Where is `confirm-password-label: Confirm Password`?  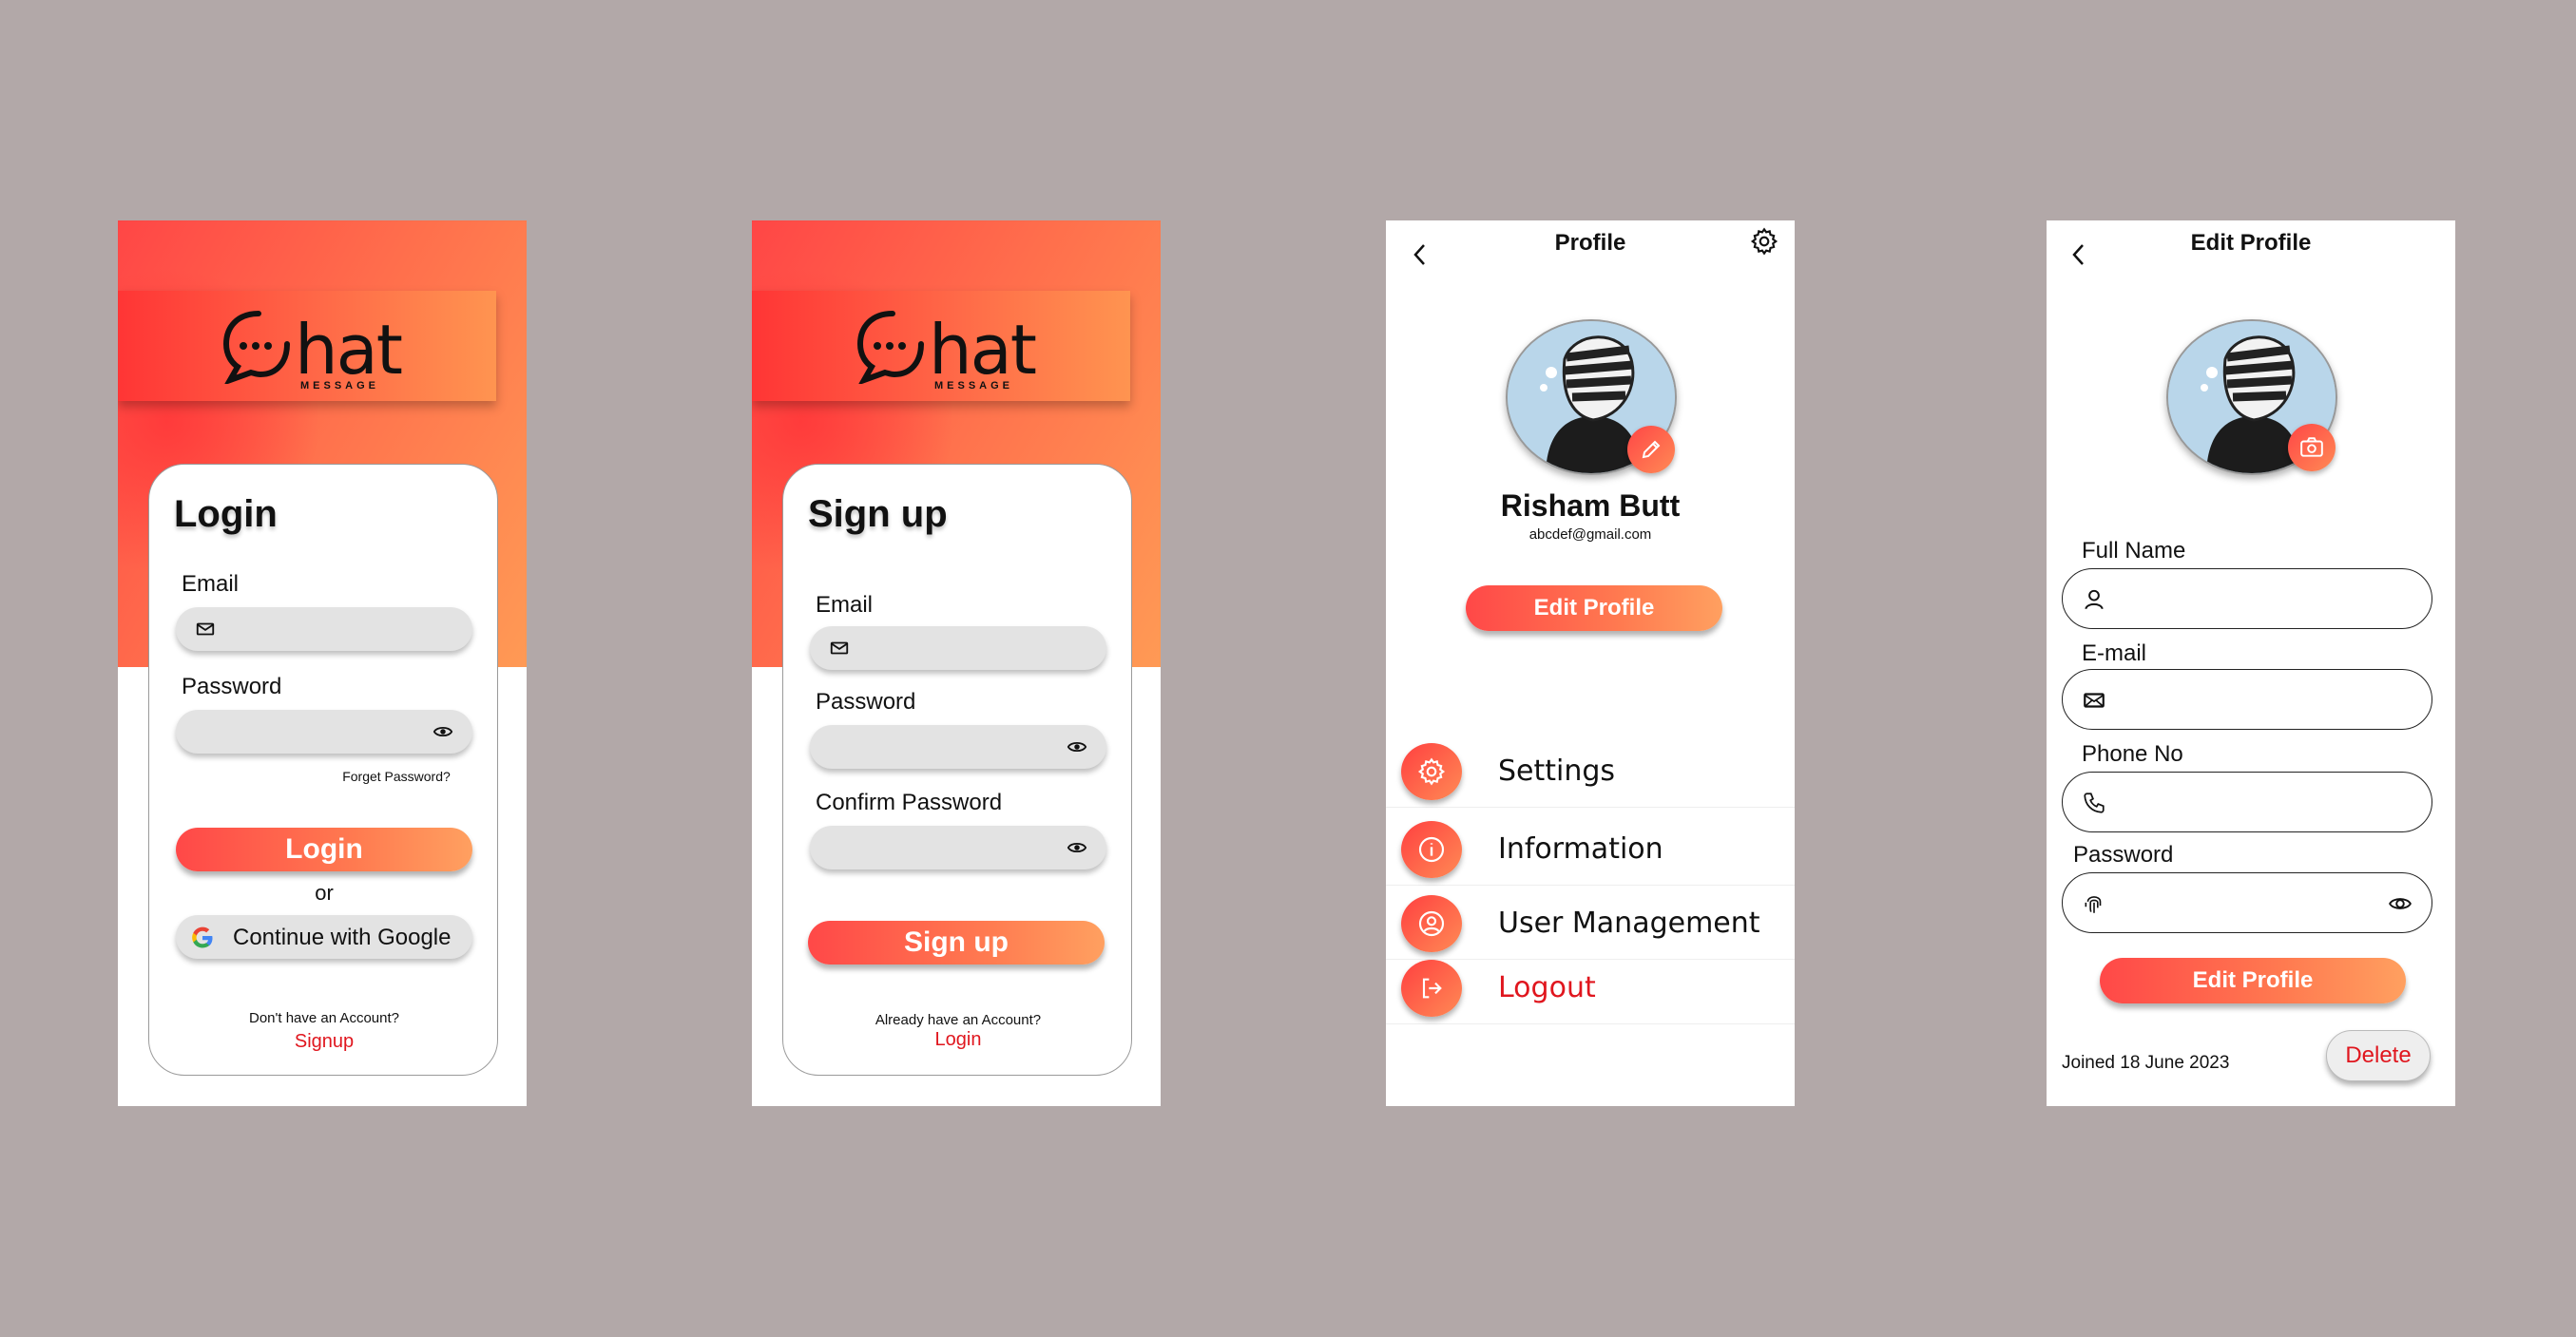 confirm-password-label: Confirm Password is located at coordinates (910, 802).